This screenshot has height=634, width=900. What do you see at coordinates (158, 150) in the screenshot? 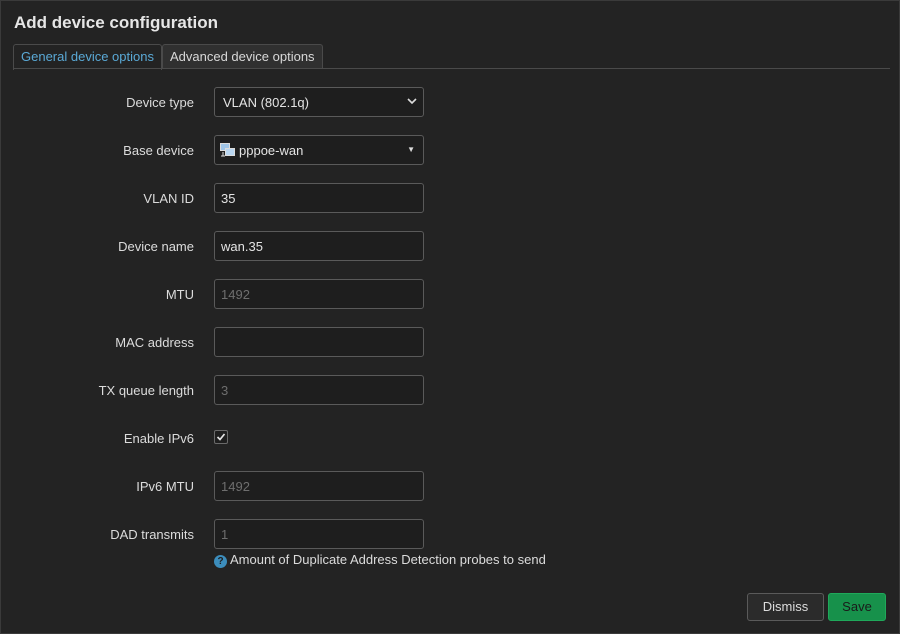
I see `base-device-label: Base device` at bounding box center [158, 150].